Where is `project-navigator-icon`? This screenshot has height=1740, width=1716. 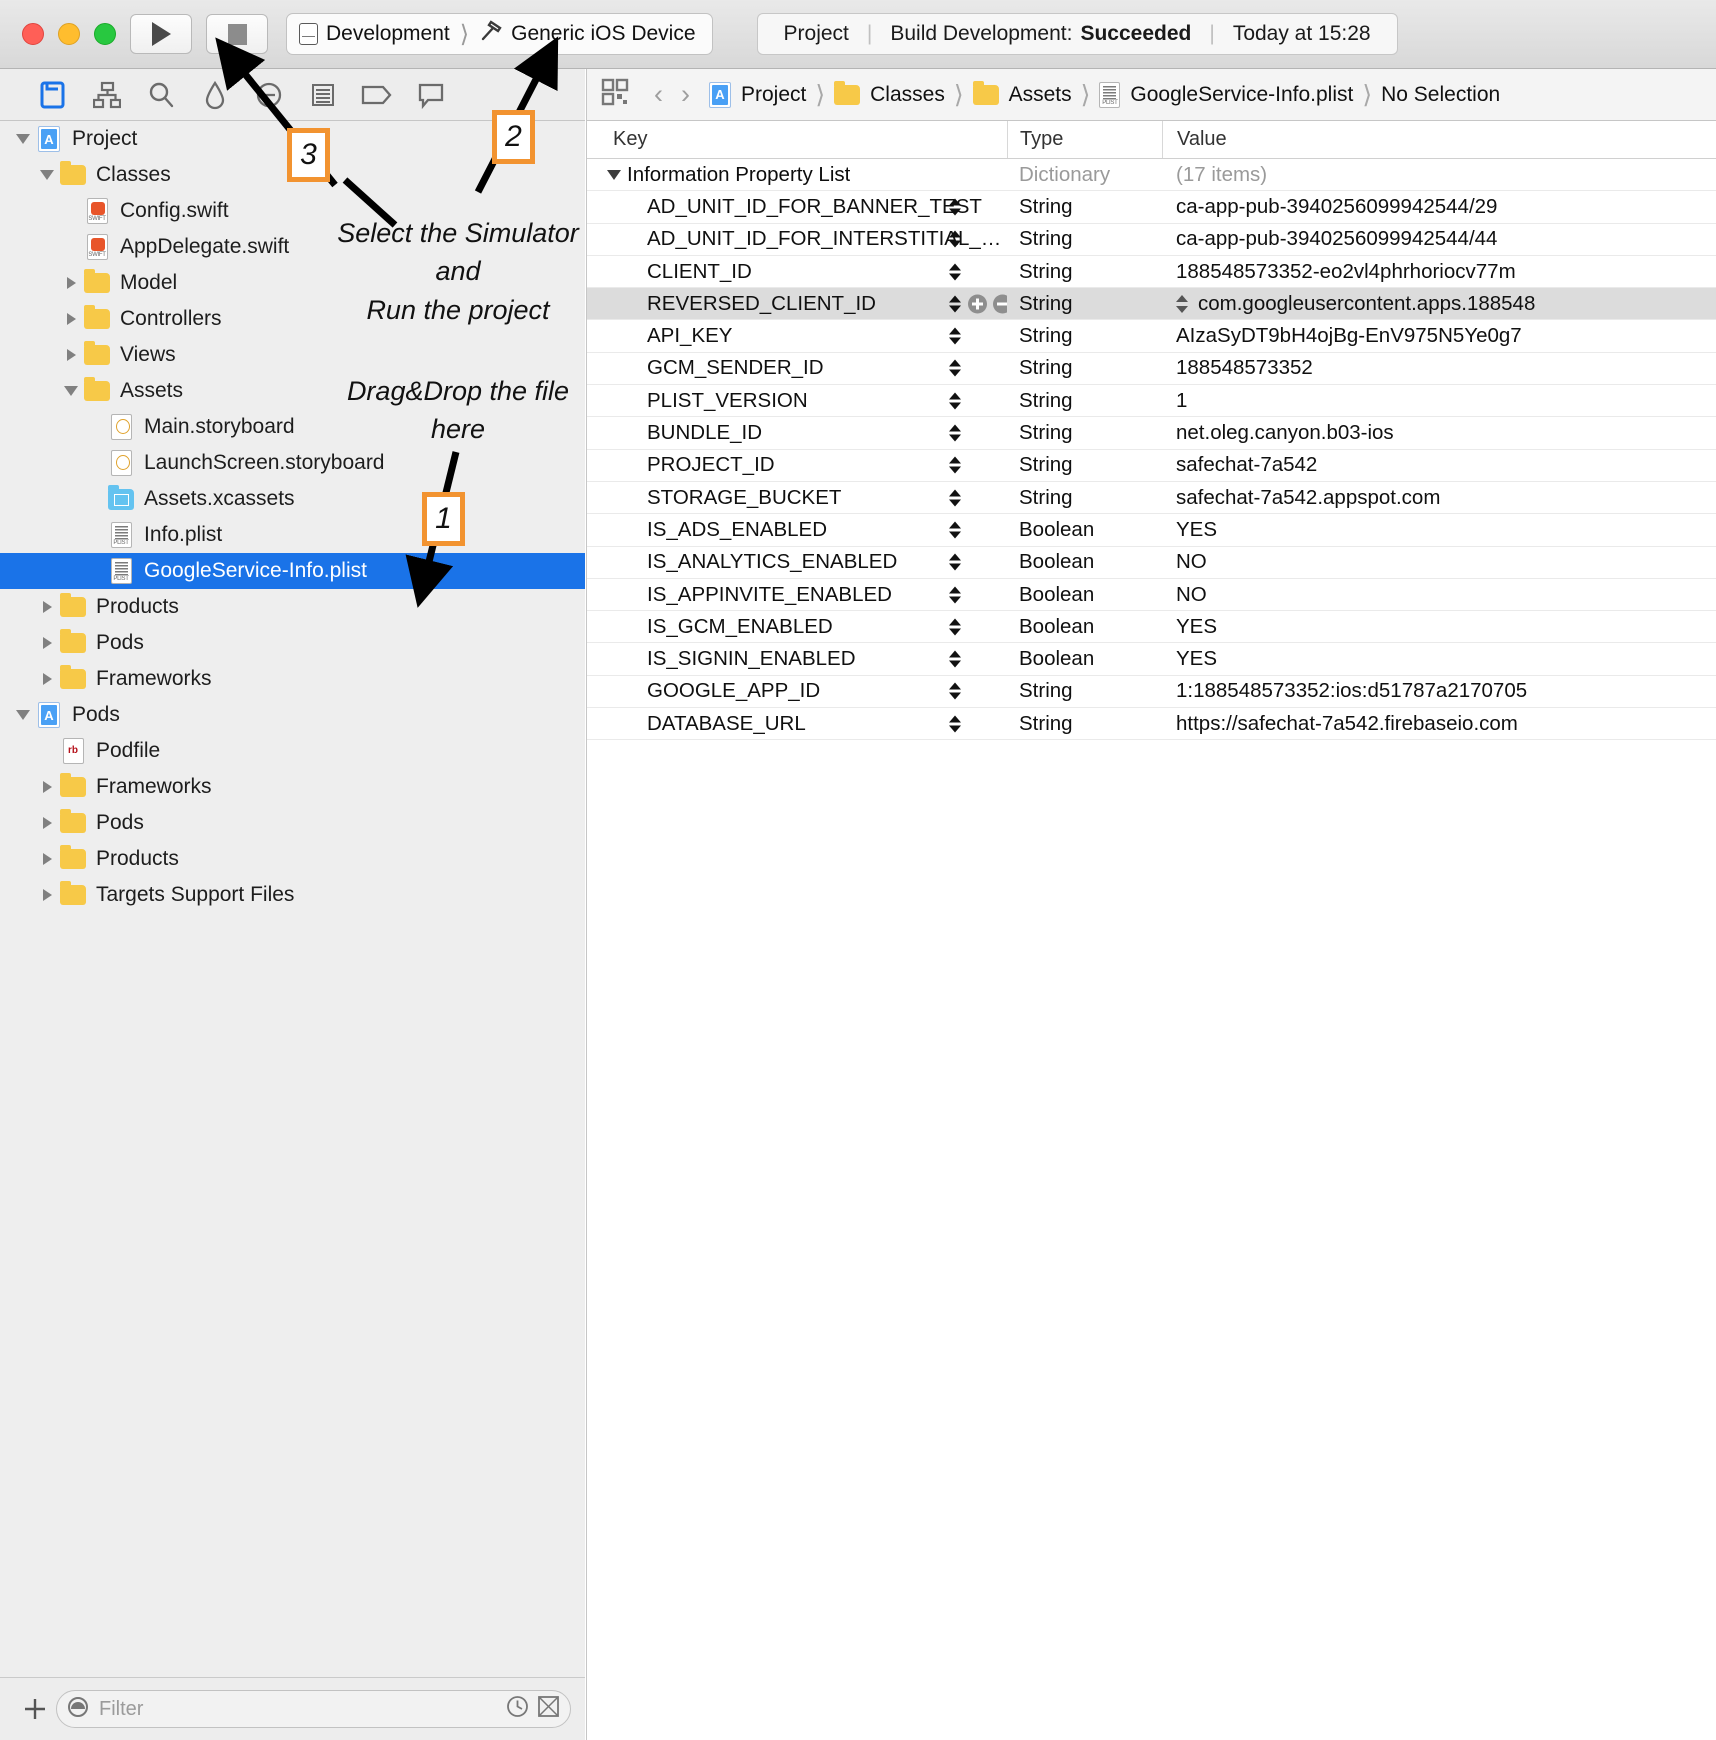 project-navigator-icon is located at coordinates (53, 95).